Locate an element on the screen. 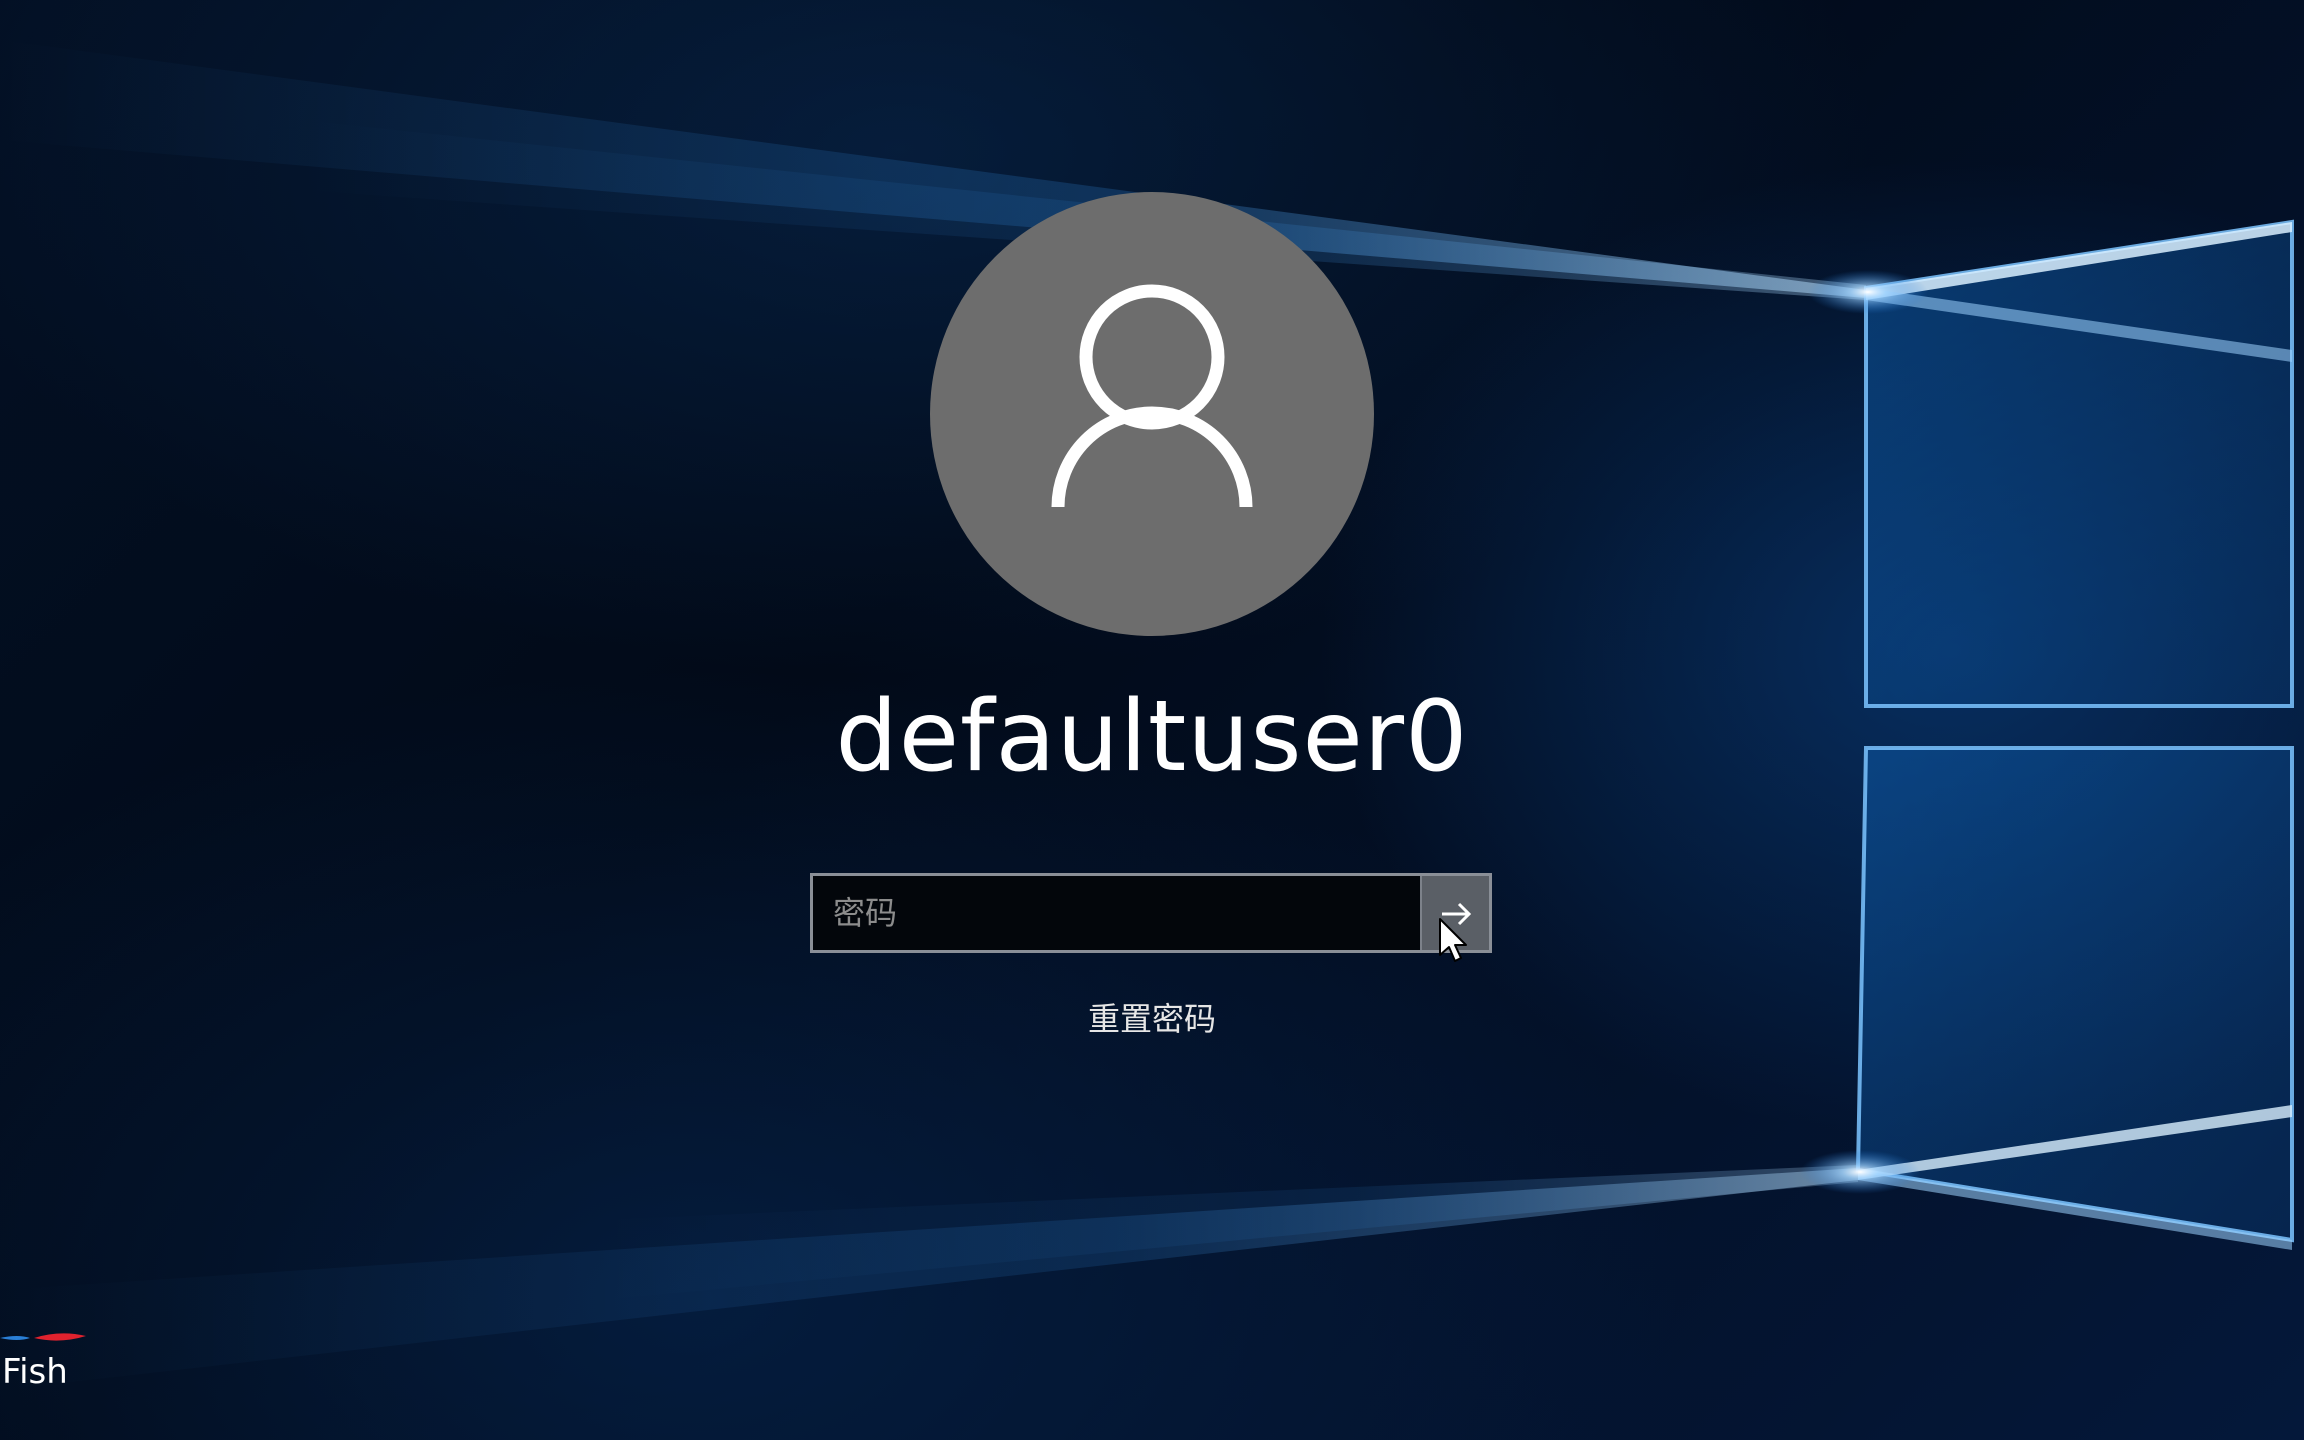 This screenshot has width=2304, height=1440. fish-logo-icon is located at coordinates (43, 1337).